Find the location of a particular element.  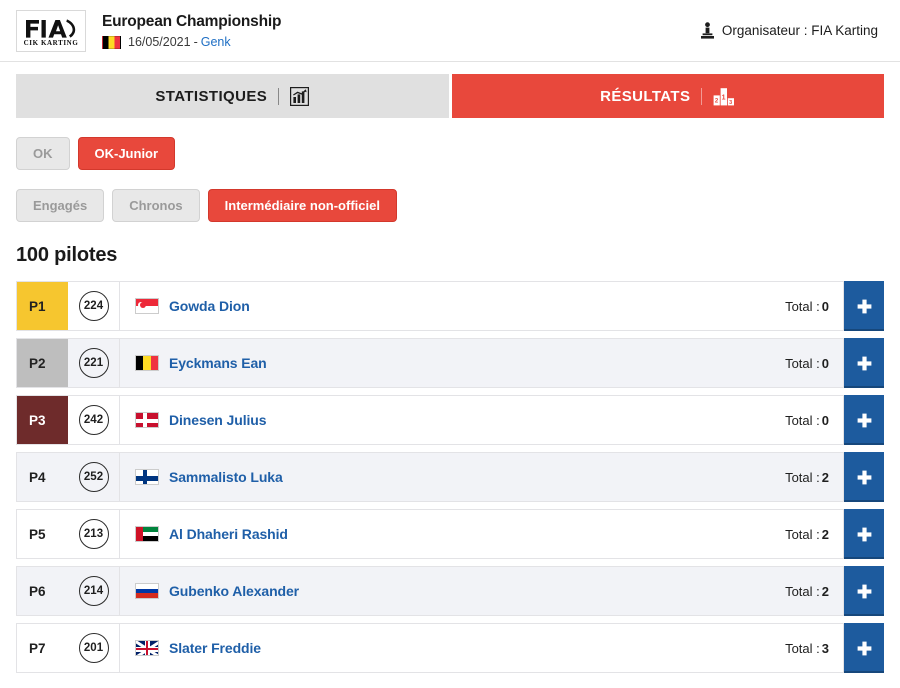

organiser-block: Organisateur : FIA Karting is located at coordinates (789, 30).